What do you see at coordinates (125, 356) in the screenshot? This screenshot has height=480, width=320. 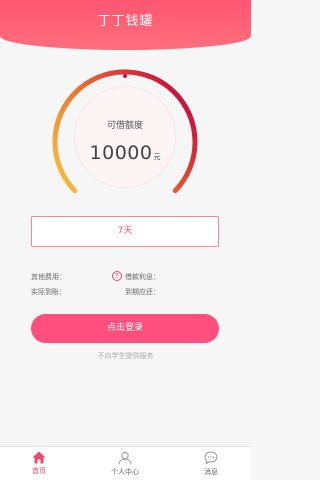 I see `student-notice: 不向学生提供服务` at bounding box center [125, 356].